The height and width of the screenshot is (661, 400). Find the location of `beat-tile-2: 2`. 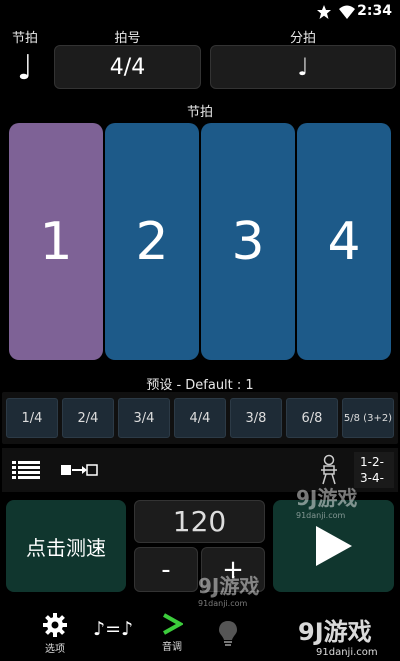

beat-tile-2: 2 is located at coordinates (152, 241).